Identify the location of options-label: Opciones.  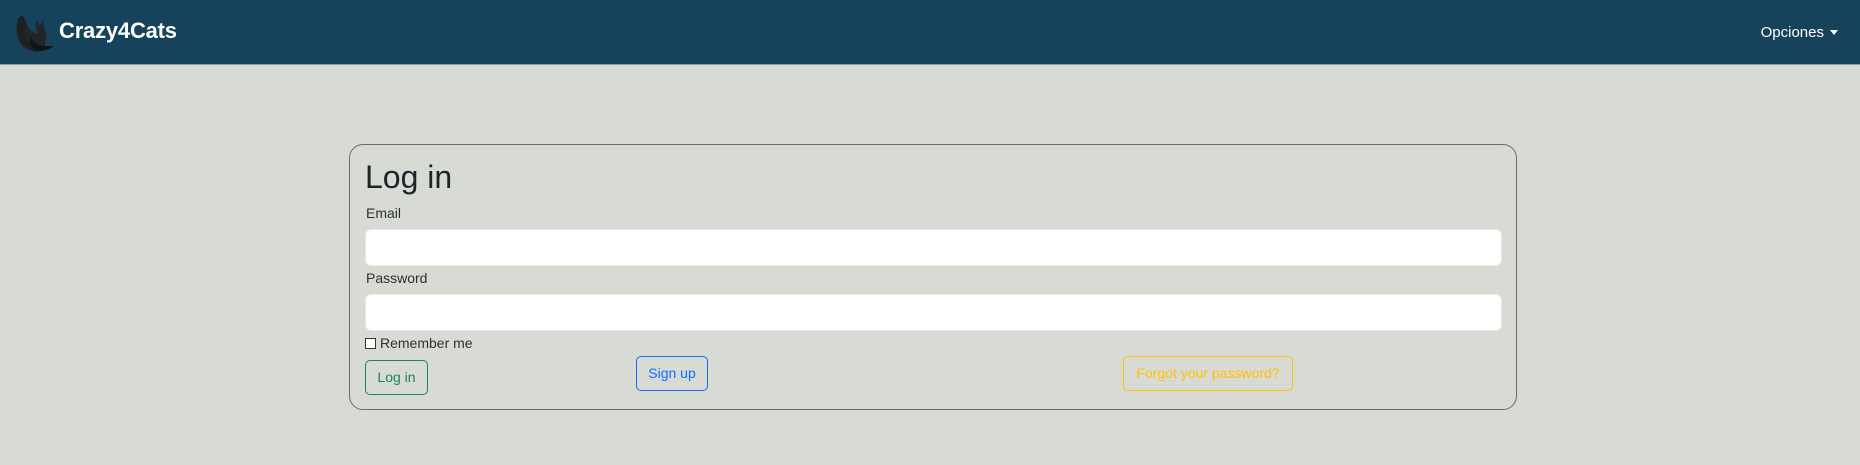
(1792, 32).